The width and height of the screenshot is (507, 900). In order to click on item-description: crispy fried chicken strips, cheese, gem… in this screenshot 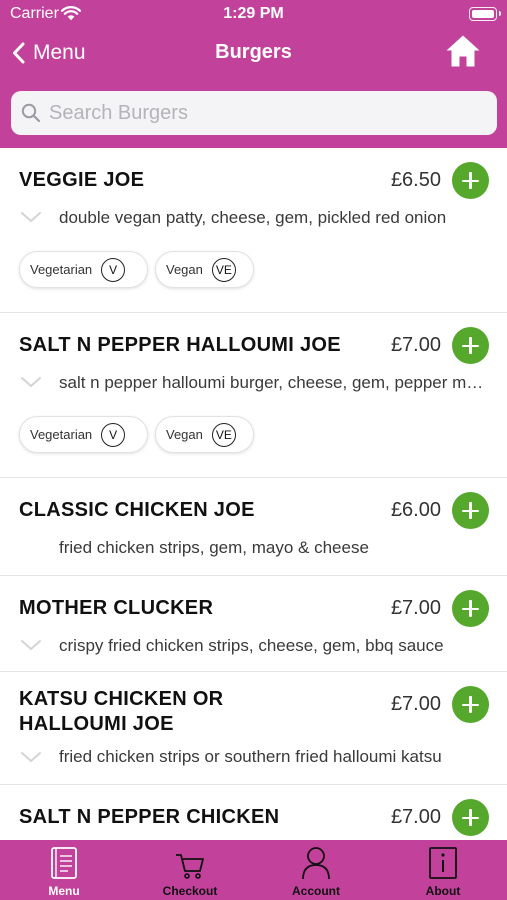, I will do `click(251, 645)`.